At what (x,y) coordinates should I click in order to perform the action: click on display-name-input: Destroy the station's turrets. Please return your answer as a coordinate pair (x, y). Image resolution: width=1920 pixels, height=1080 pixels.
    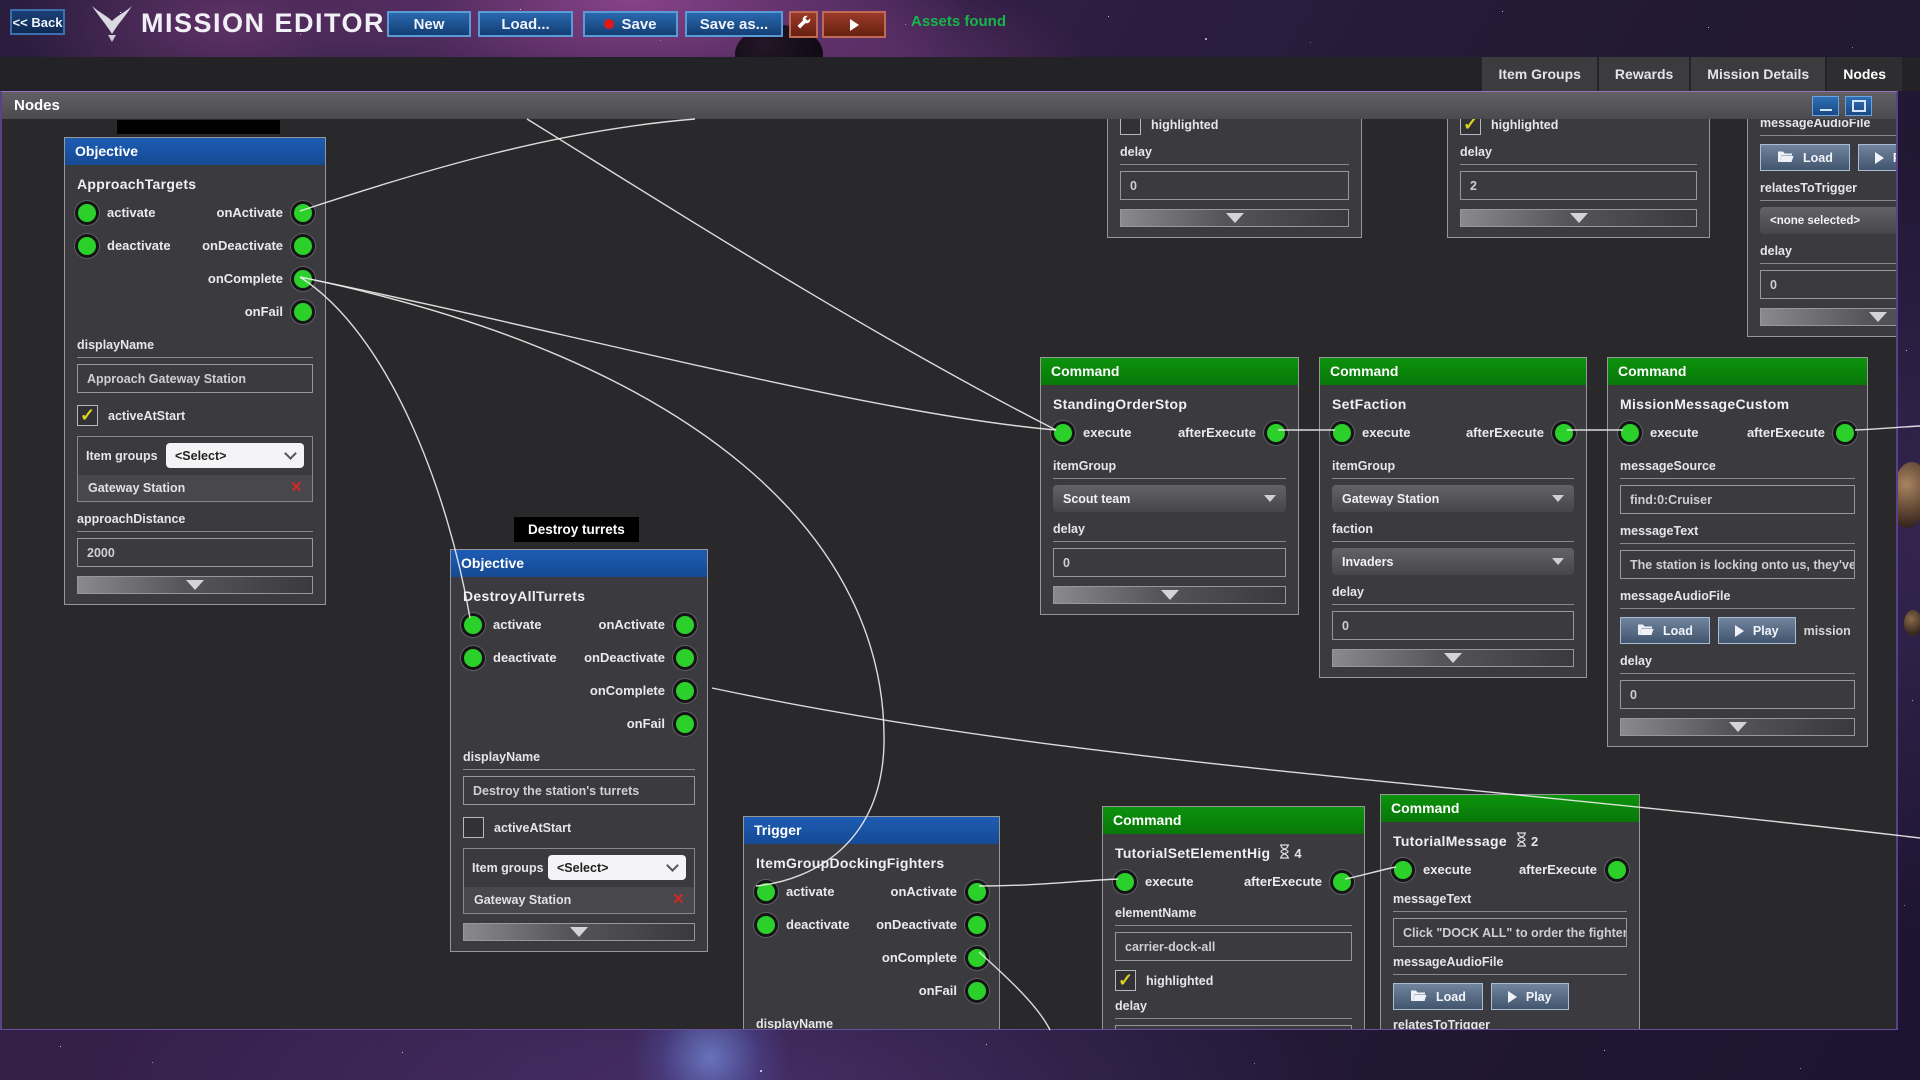
    Looking at the image, I should click on (579, 790).